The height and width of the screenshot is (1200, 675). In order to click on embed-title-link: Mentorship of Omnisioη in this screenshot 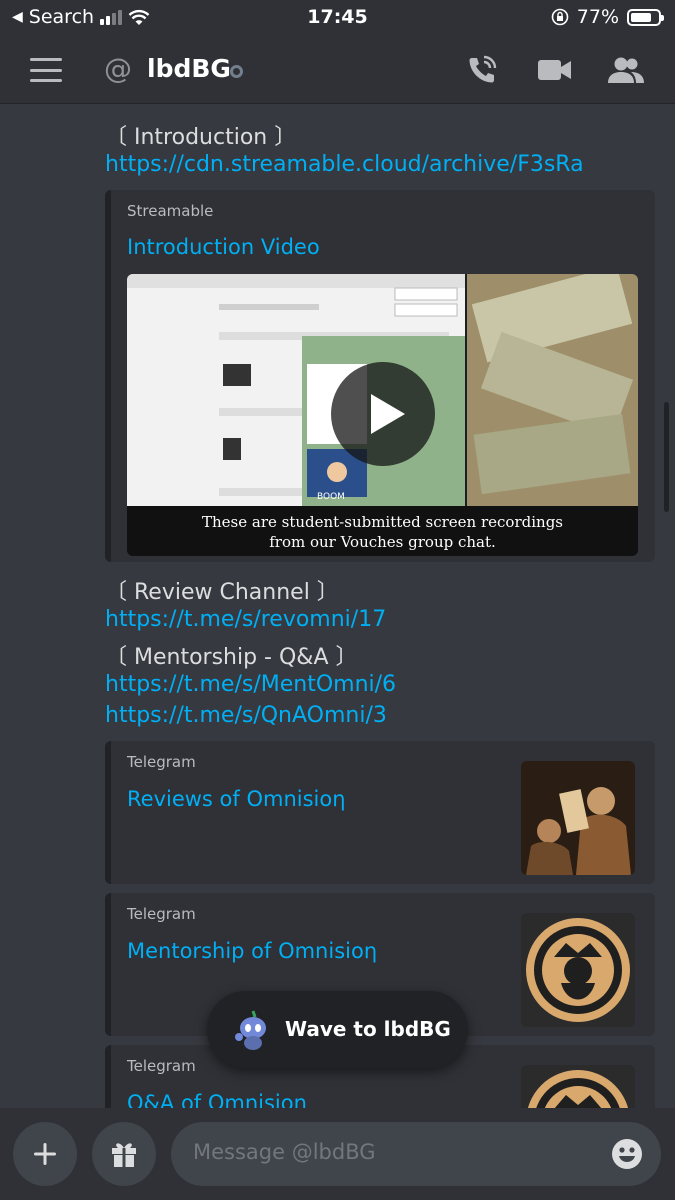, I will do `click(252, 951)`.